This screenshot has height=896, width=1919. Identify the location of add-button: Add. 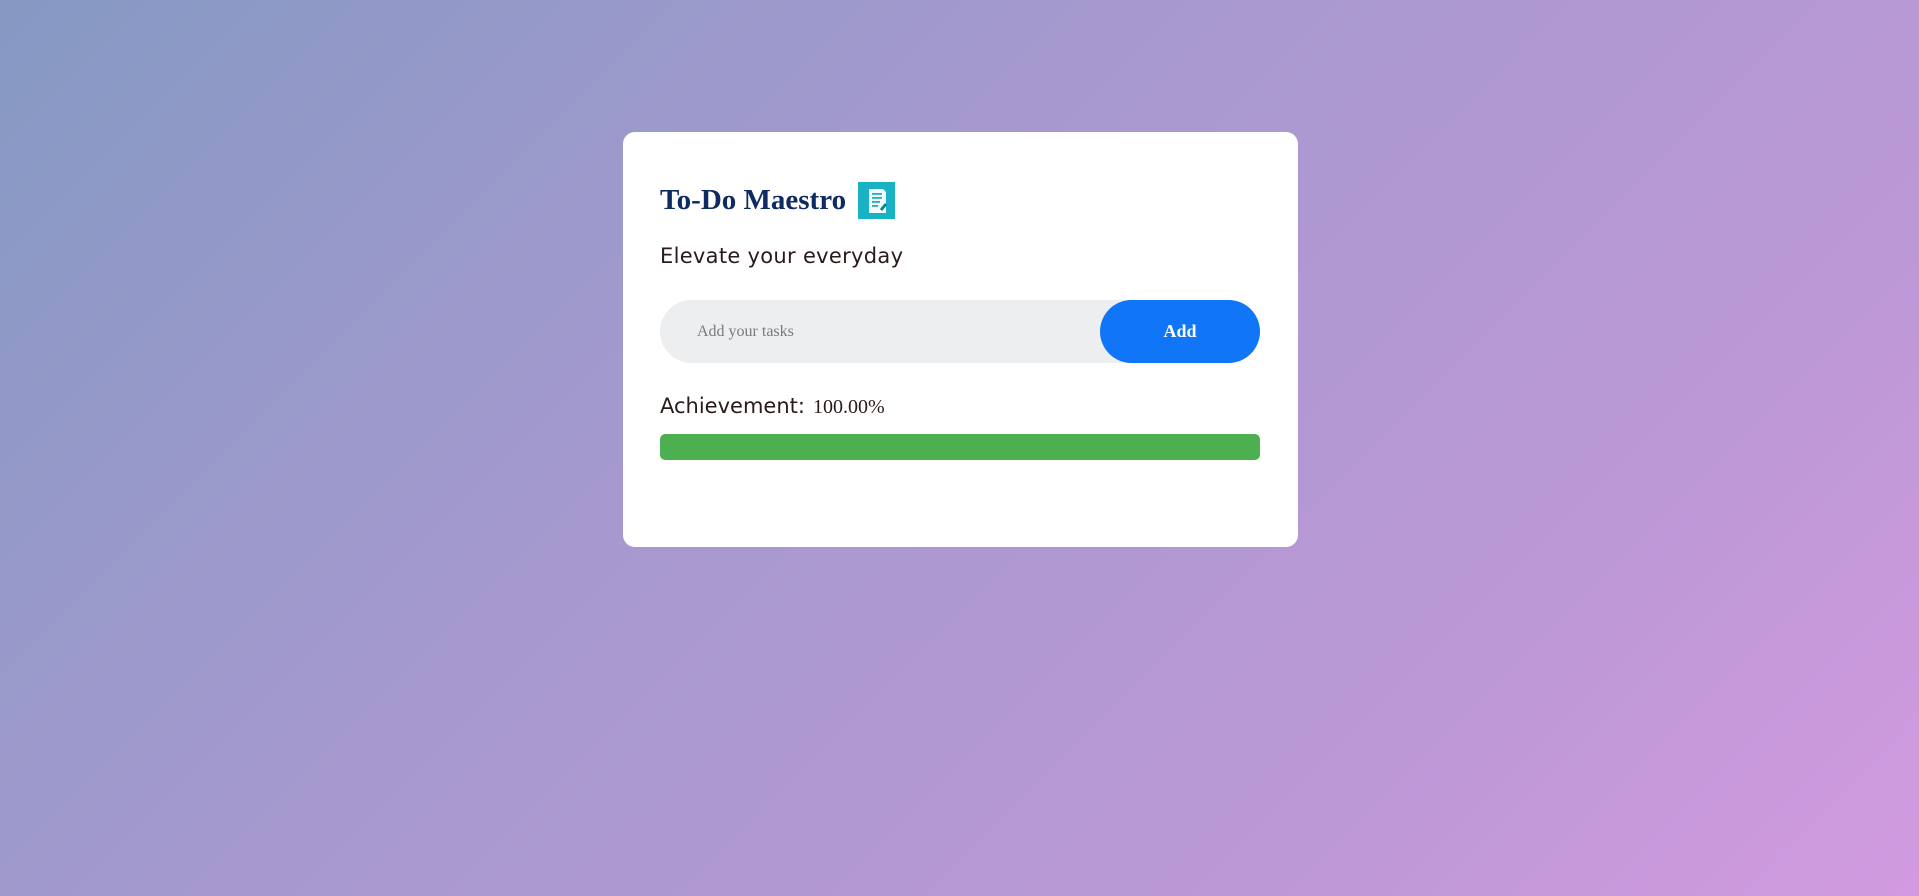
(1180, 331).